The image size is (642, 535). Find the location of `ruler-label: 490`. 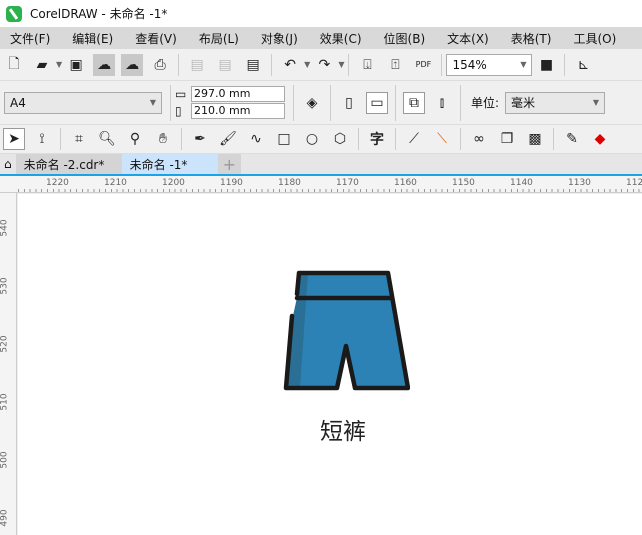

ruler-label: 490 is located at coordinates (5, 518).